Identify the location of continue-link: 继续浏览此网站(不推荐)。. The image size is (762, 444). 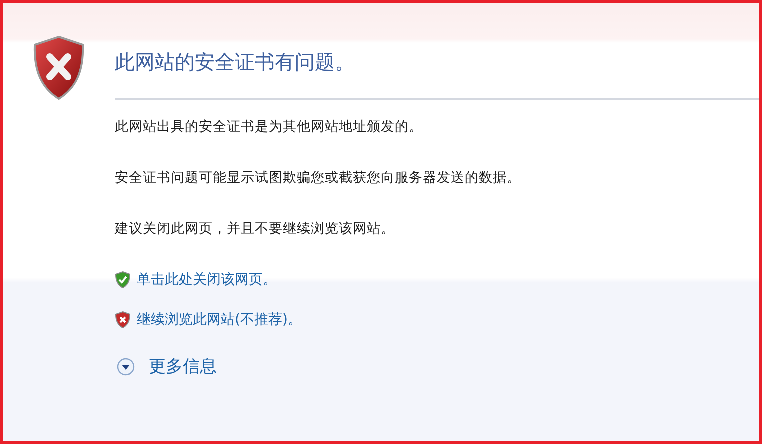
(208, 320).